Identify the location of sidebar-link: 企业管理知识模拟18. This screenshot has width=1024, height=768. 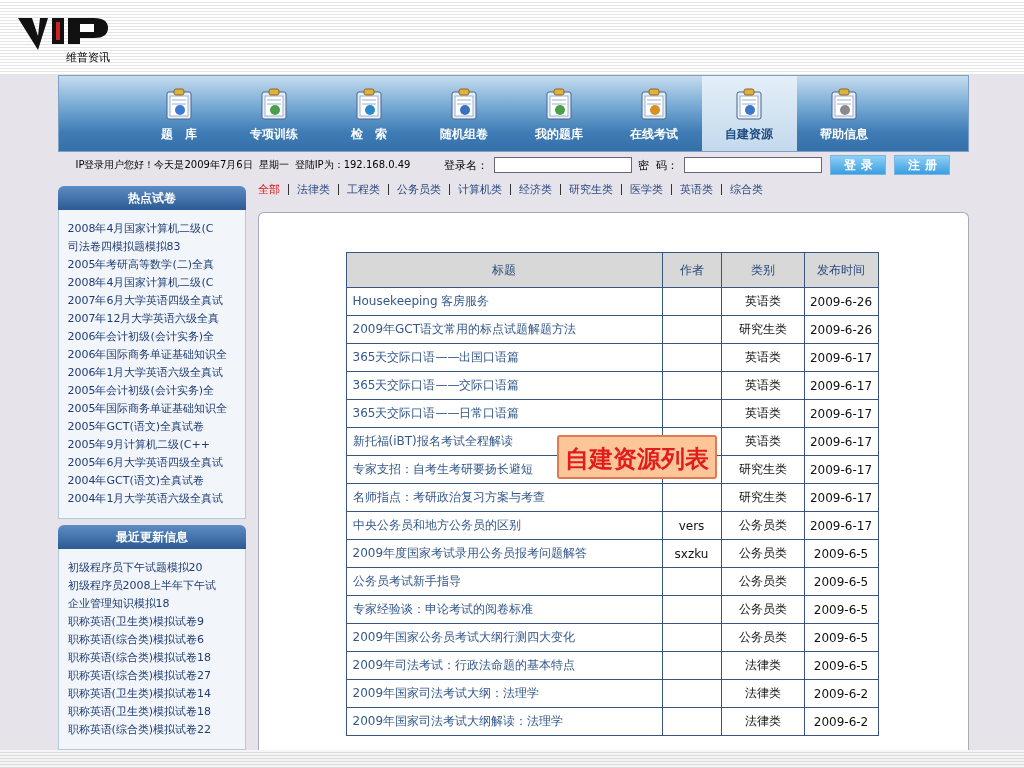
(118, 604).